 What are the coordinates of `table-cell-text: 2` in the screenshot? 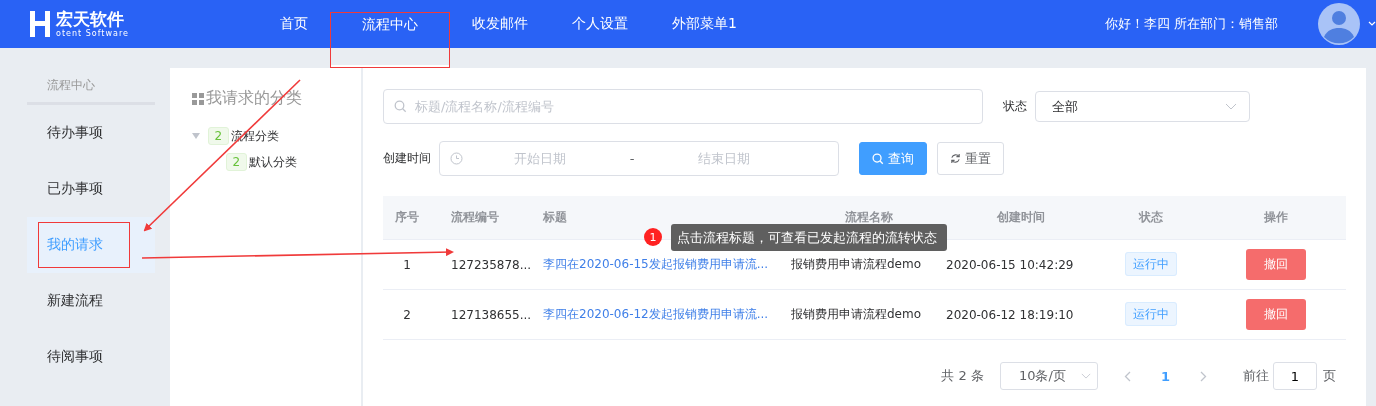 It's located at (407, 314).